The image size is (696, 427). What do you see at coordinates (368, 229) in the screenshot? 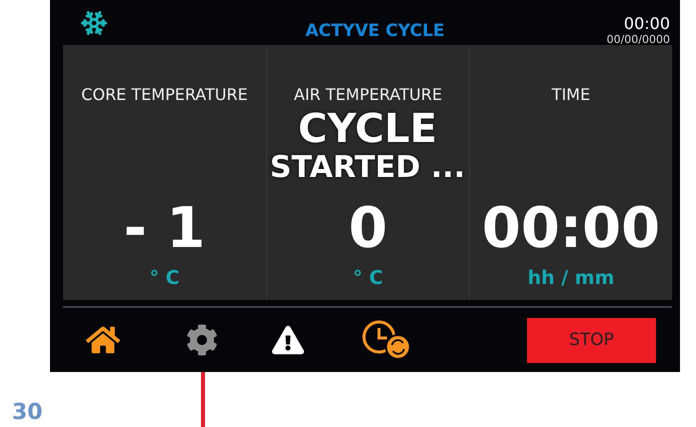
I see `readout-value: 0` at bounding box center [368, 229].